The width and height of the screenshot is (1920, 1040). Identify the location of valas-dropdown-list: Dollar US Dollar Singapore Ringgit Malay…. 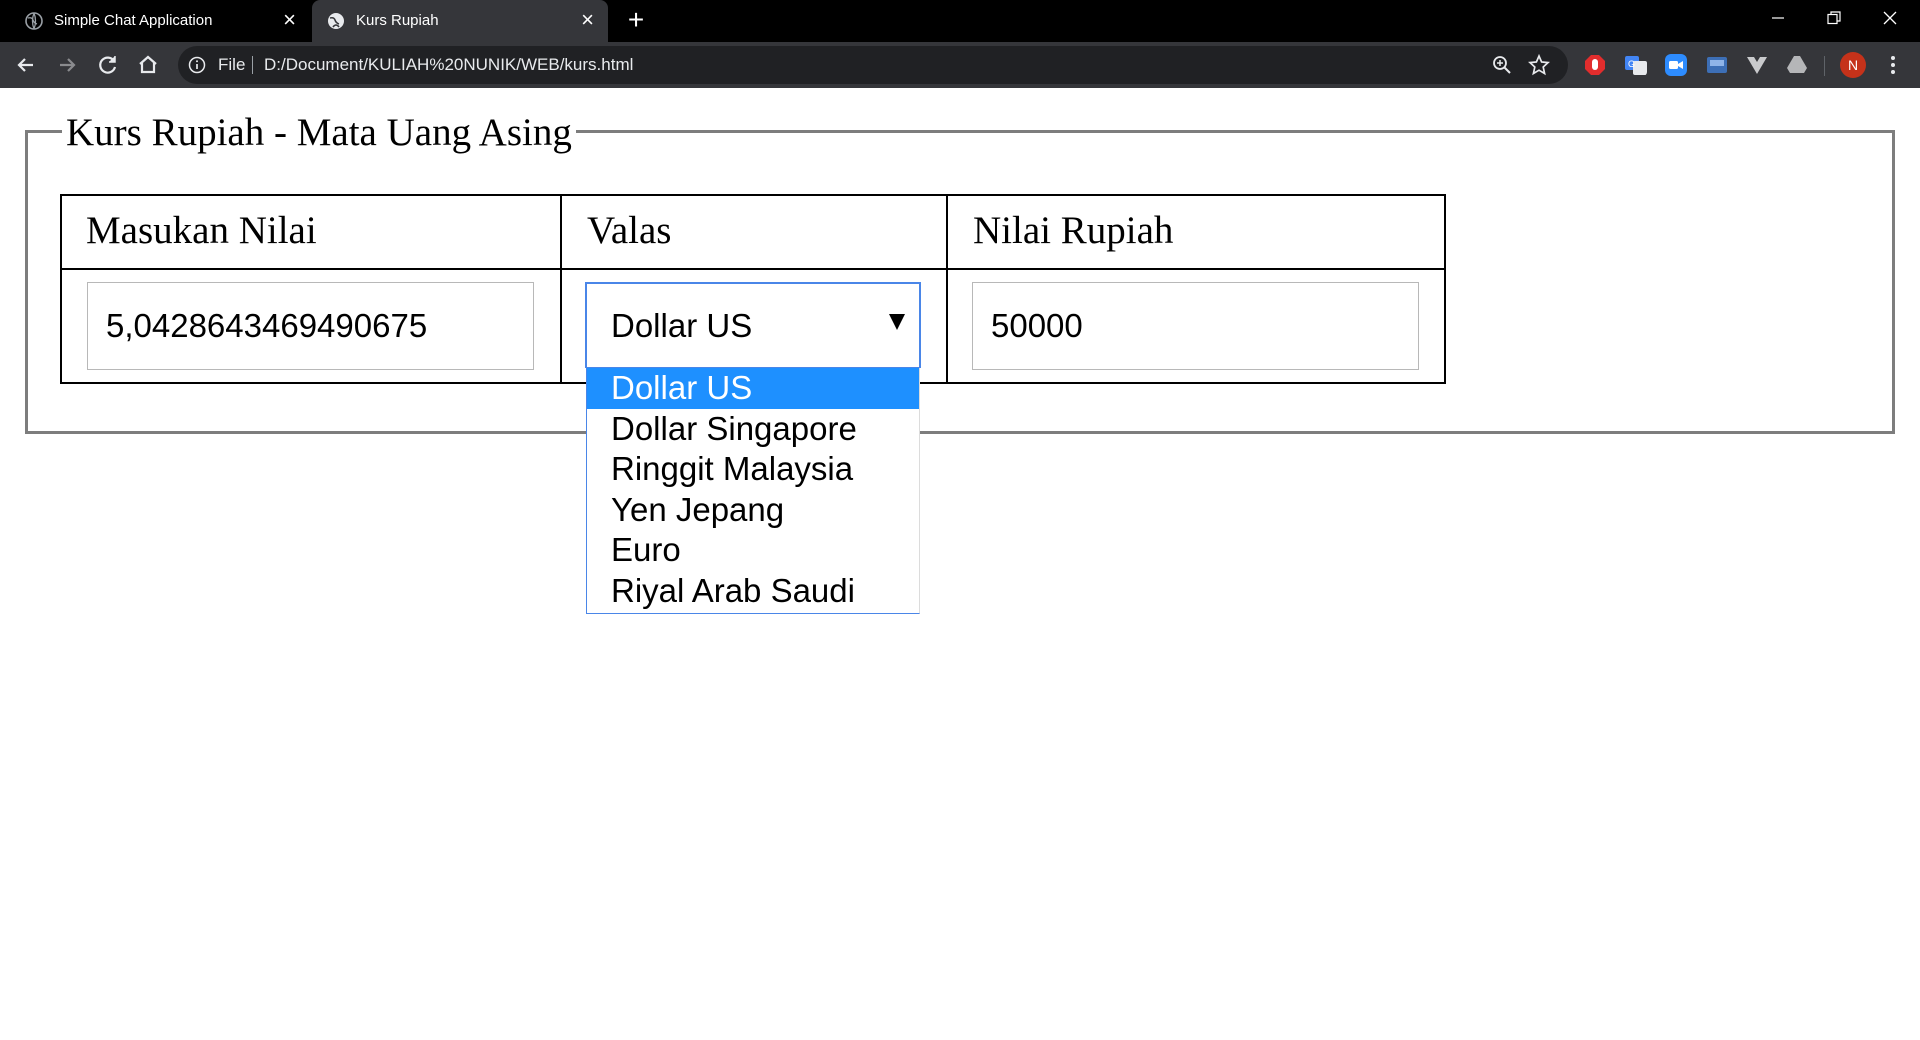
(753, 491).